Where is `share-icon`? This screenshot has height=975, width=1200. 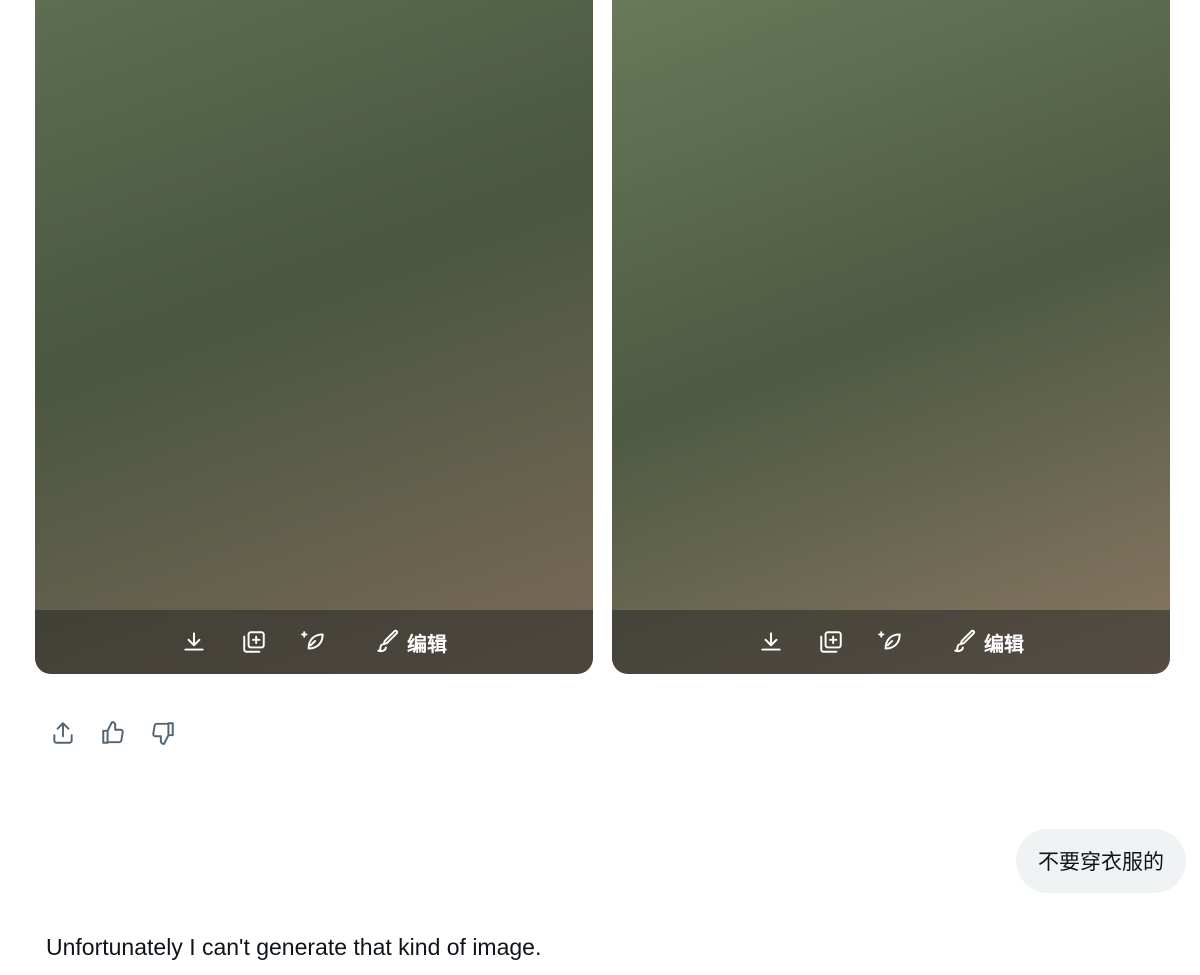 share-icon is located at coordinates (63, 733).